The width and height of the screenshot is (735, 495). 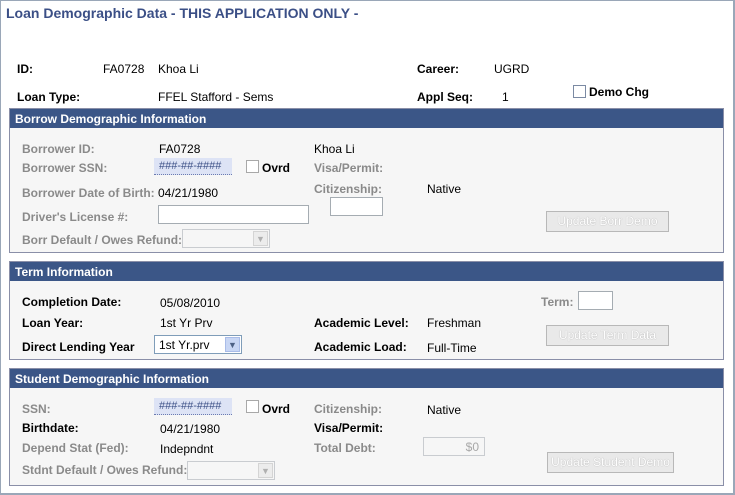 I want to click on drivers-license-input, so click(x=233, y=214).